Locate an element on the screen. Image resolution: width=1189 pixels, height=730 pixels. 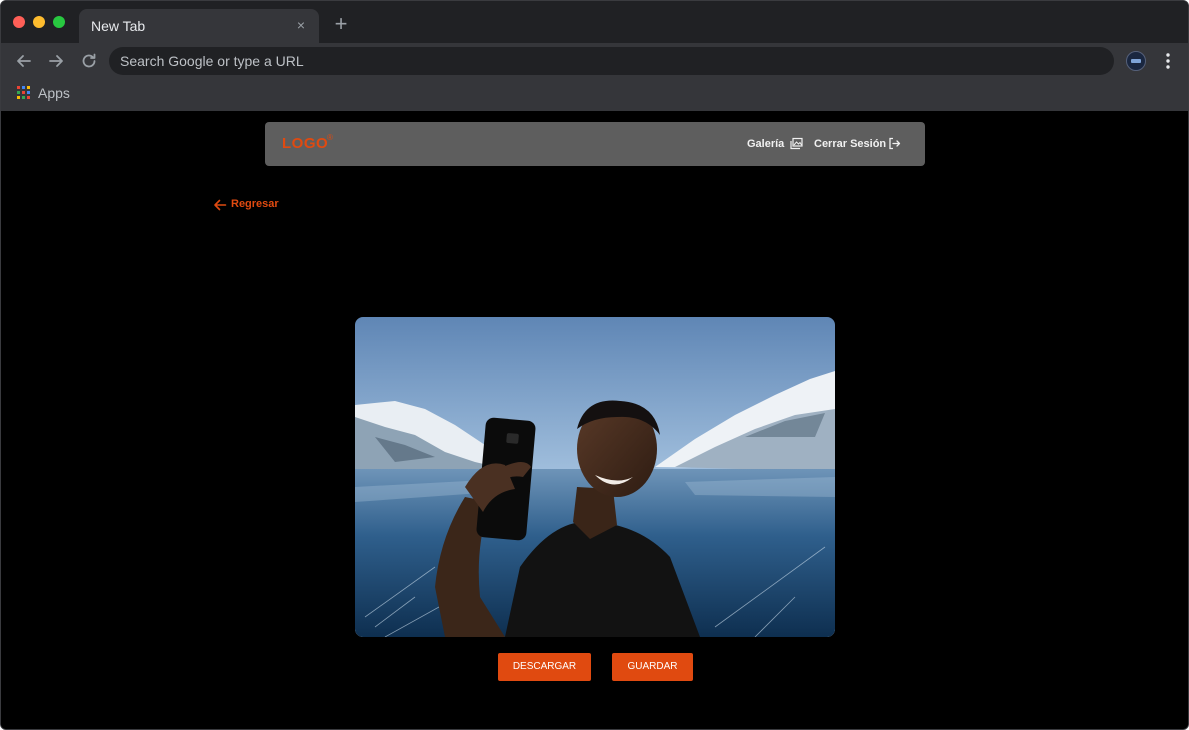
back-button is located at coordinates (24, 61).